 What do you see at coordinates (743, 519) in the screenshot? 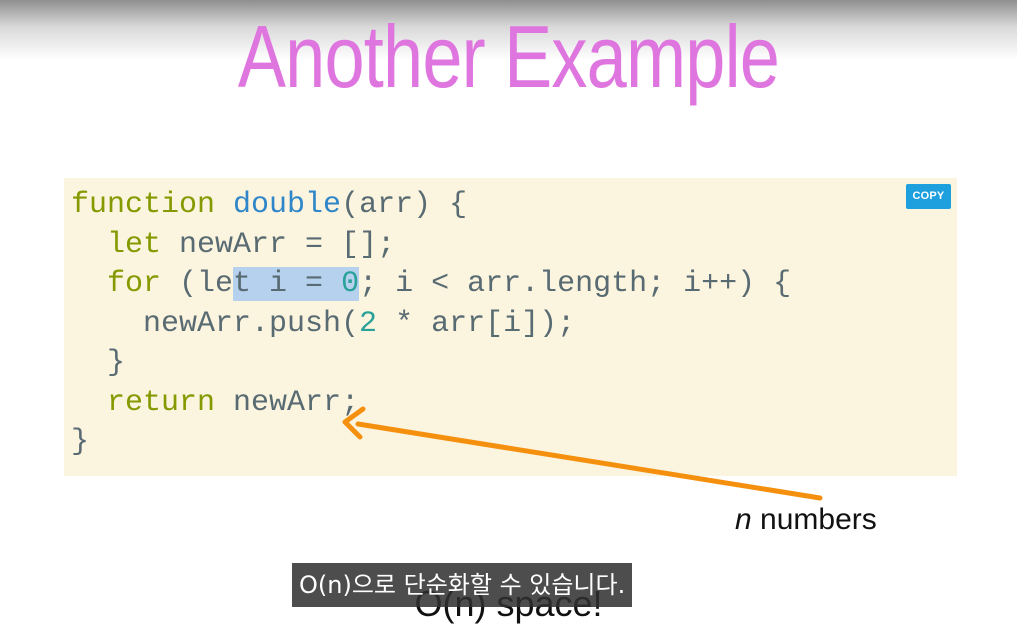
I see `annotation-variable: n` at bounding box center [743, 519].